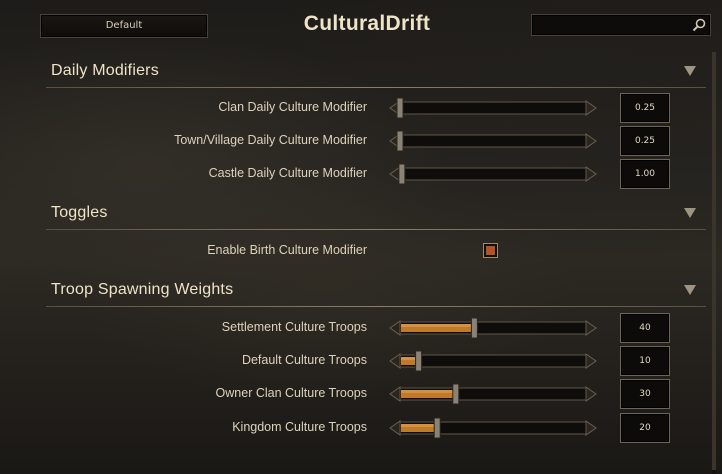 This screenshot has width=722, height=474. Describe the element at coordinates (376, 292) in the screenshot. I see `section-header-troop-spawning-weights: Troop Spawning Weights` at that location.